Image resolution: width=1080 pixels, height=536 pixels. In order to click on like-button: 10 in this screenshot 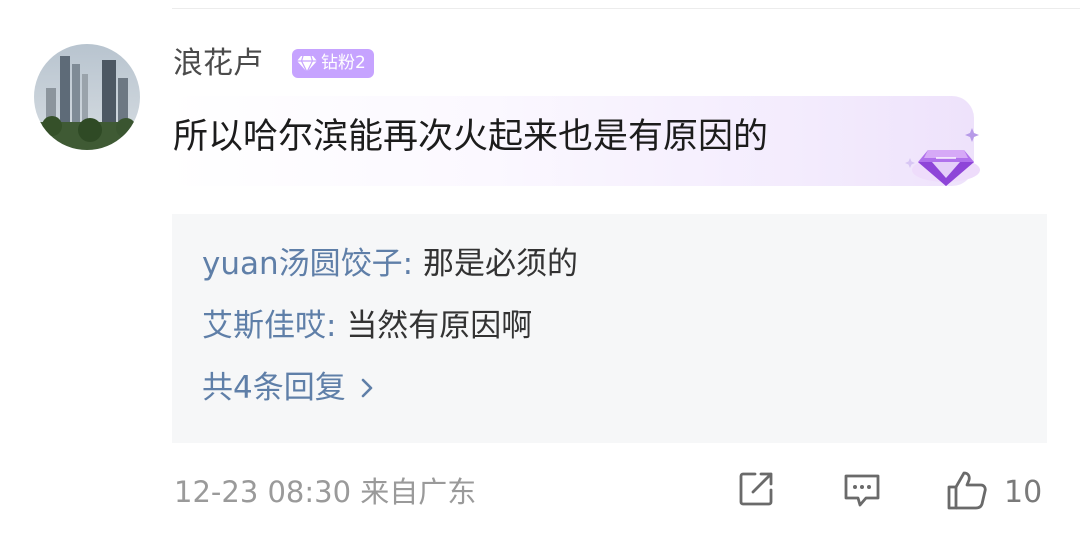, I will do `click(993, 493)`.